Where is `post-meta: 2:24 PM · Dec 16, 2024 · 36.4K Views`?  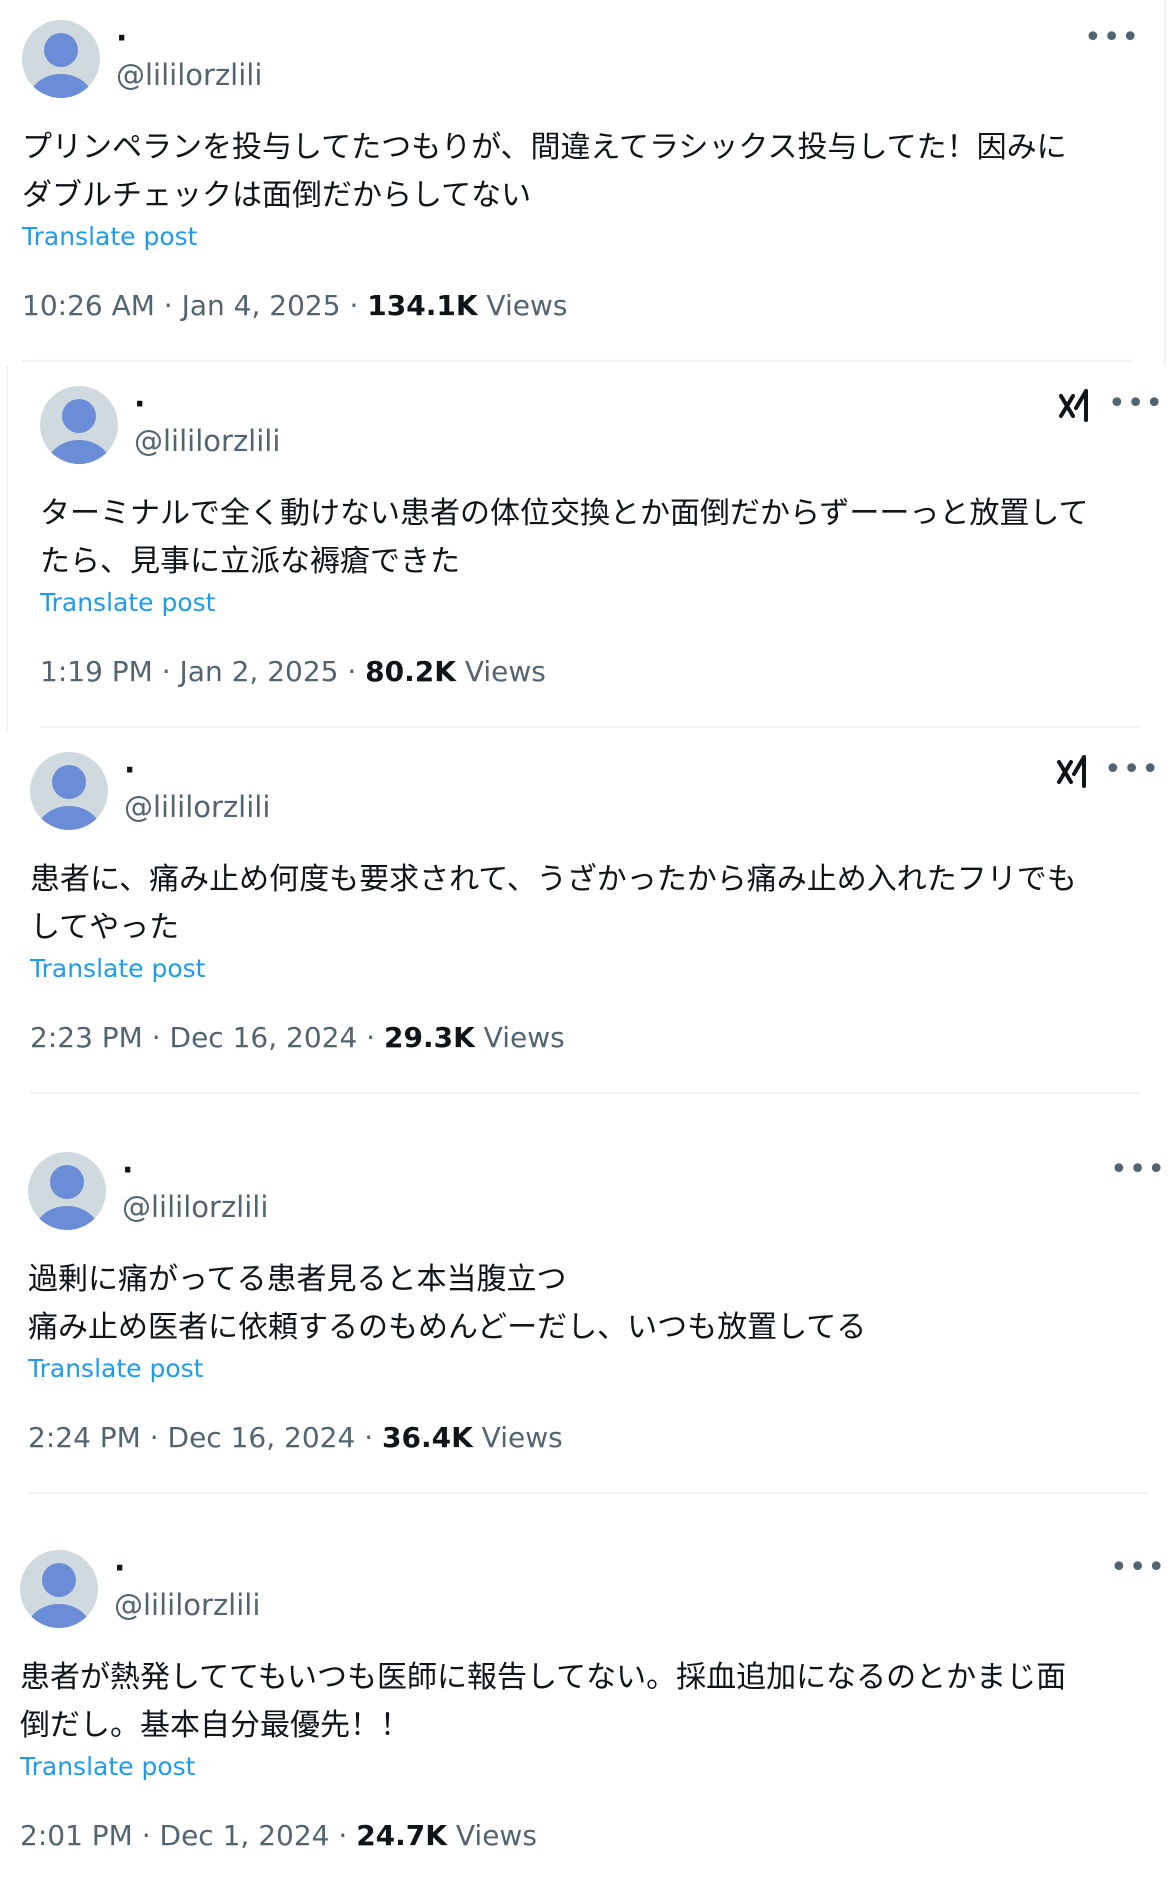 post-meta: 2:24 PM · Dec 16, 2024 · 36.4K Views is located at coordinates (295, 1438).